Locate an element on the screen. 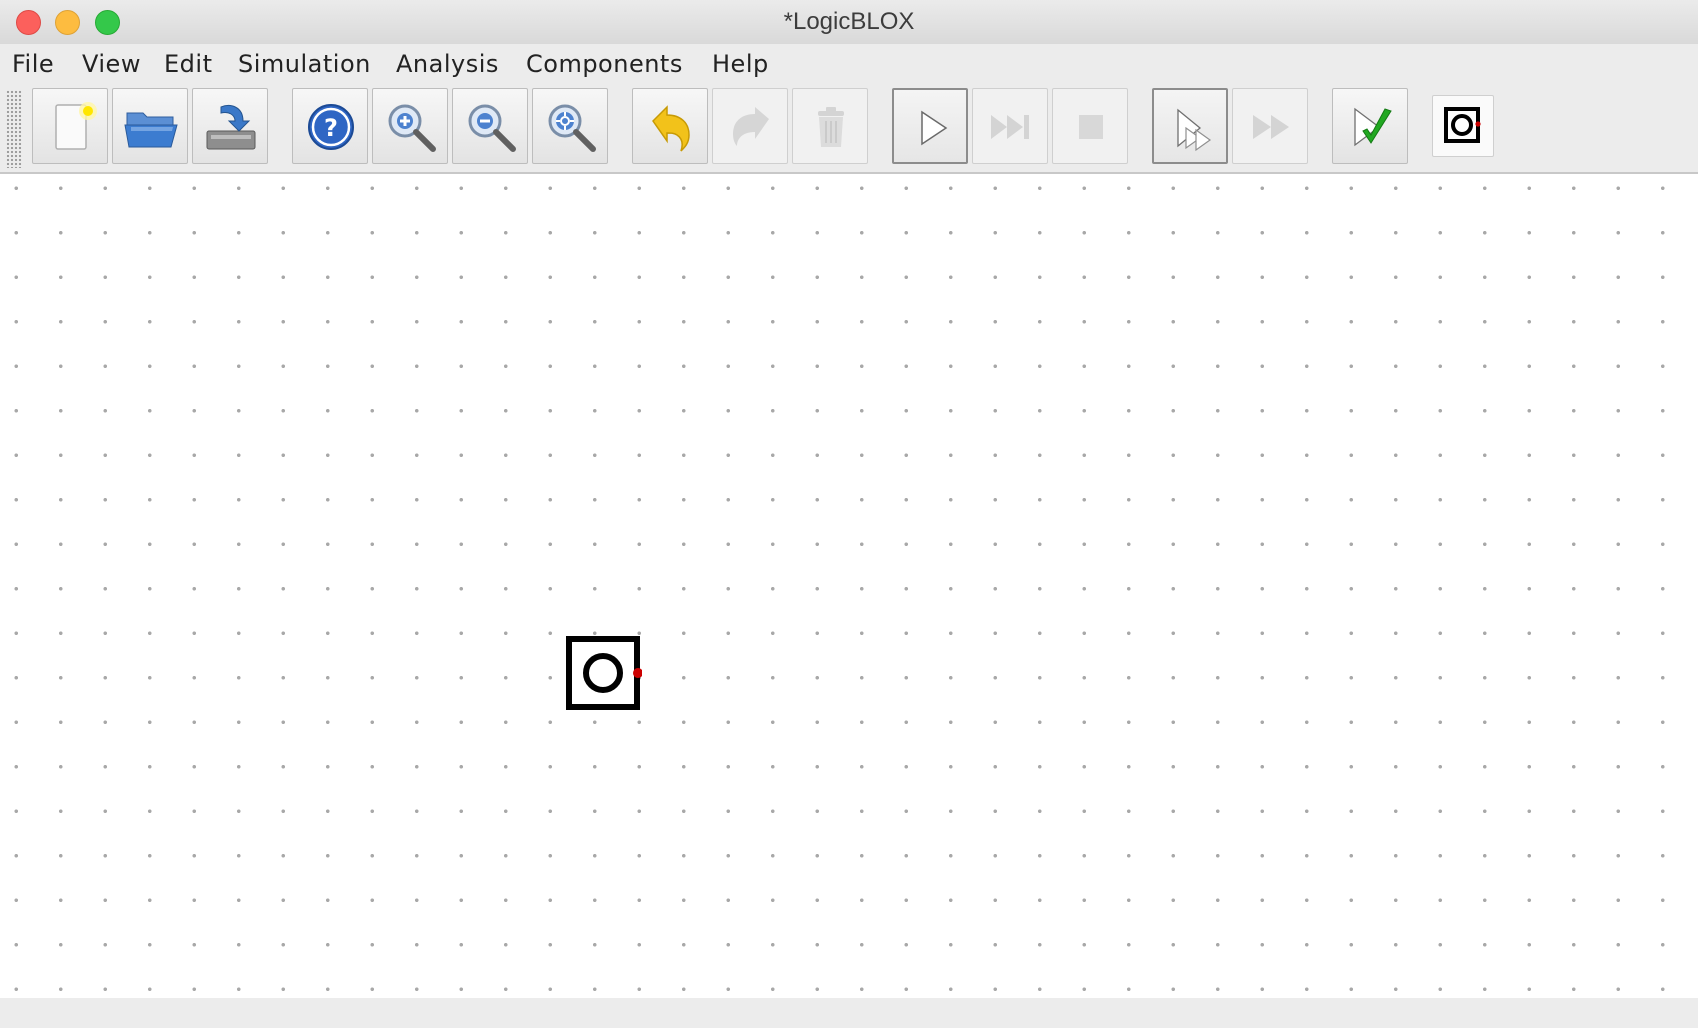 The width and height of the screenshot is (1698, 1028). save-disk-icon is located at coordinates (231, 127).